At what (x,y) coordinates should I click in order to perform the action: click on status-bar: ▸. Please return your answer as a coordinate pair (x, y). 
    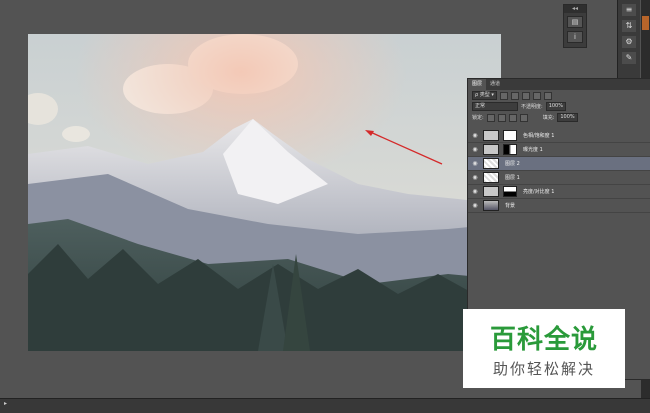
    Looking at the image, I should click on (325, 405).